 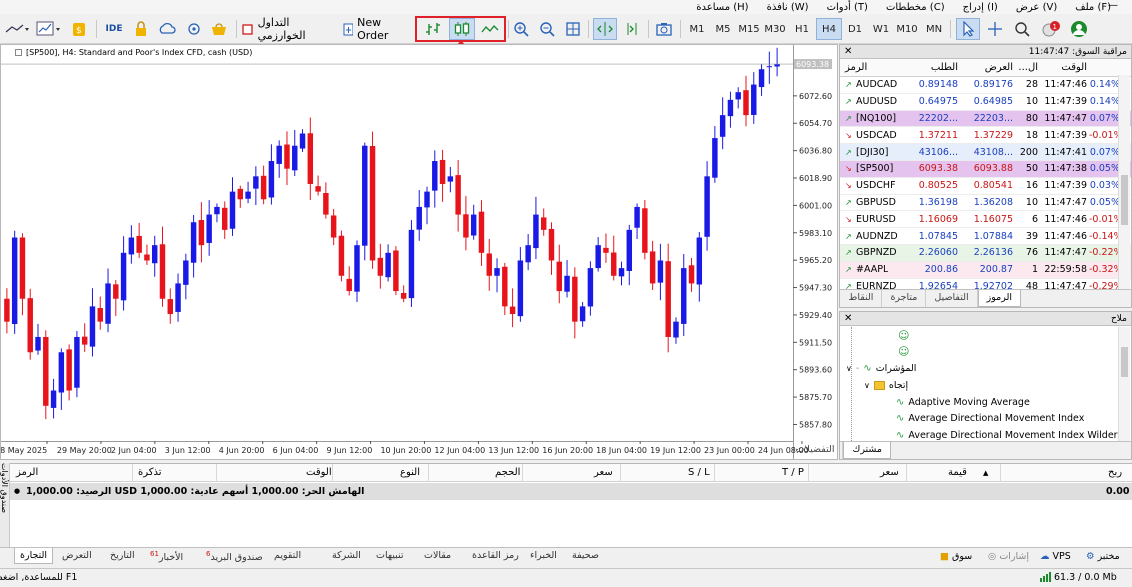 I want to click on chart-shift-icon, so click(x=632, y=29).